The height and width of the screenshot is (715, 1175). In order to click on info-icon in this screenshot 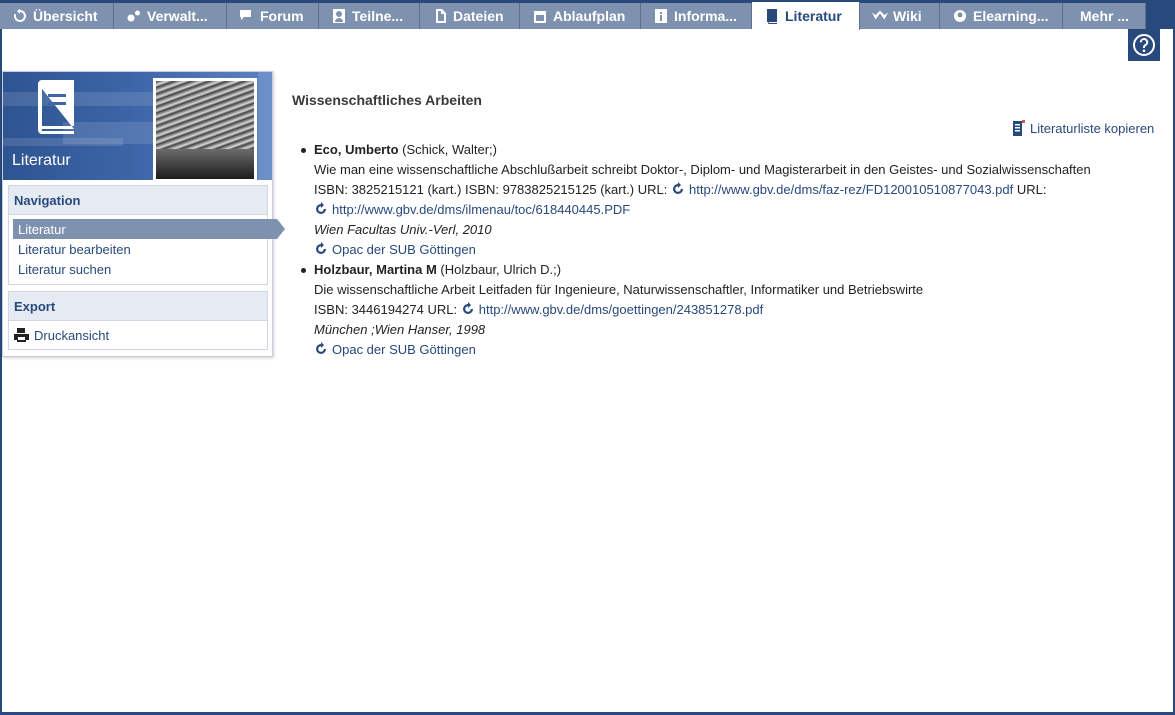, I will do `click(661, 16)`.